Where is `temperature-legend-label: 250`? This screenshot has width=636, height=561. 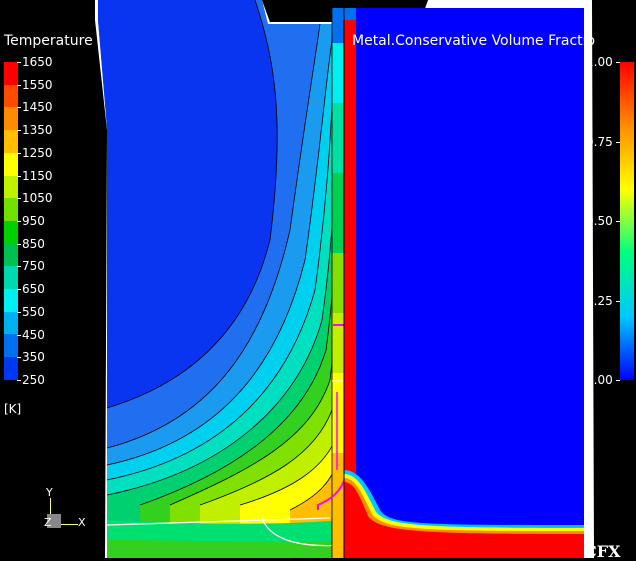
temperature-legend-label: 250 is located at coordinates (33, 380).